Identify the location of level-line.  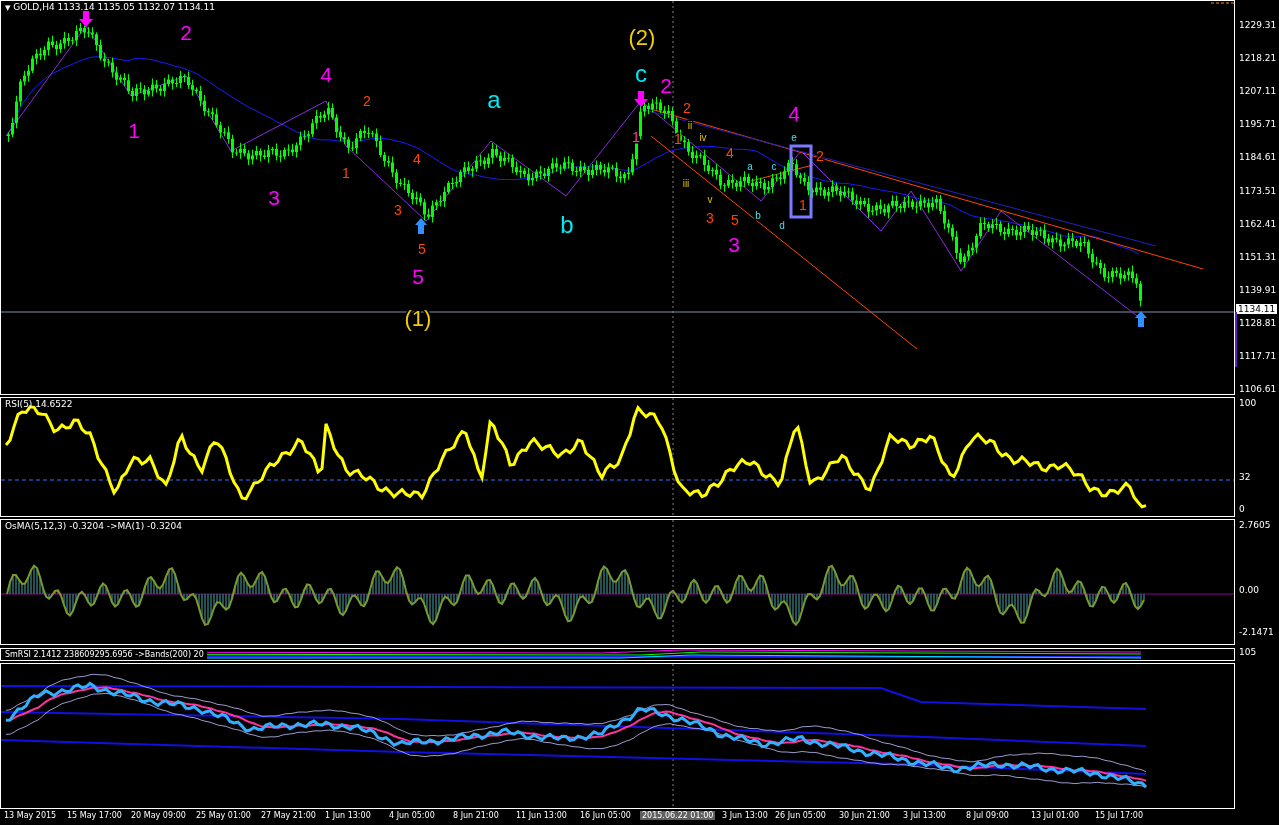
(1222, 3).